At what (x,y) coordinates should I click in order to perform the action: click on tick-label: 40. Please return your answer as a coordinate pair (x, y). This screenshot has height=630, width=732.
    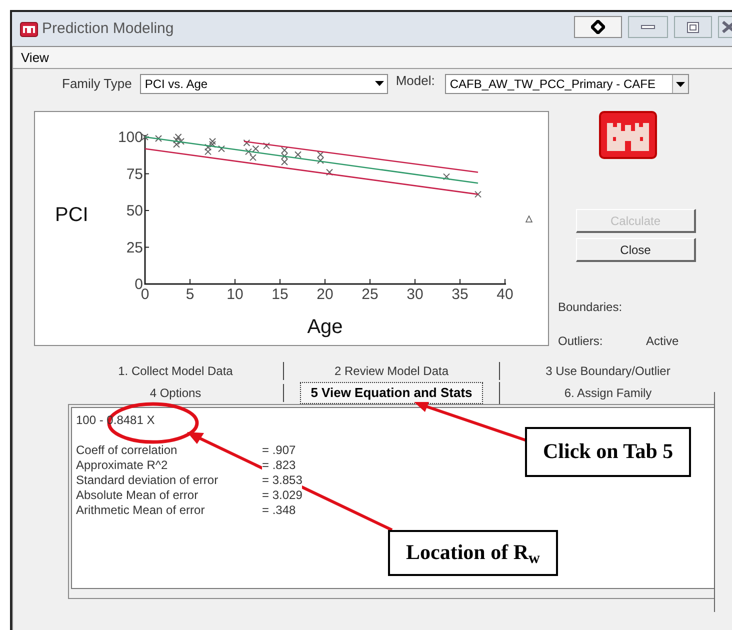
    Looking at the image, I should click on (505, 294).